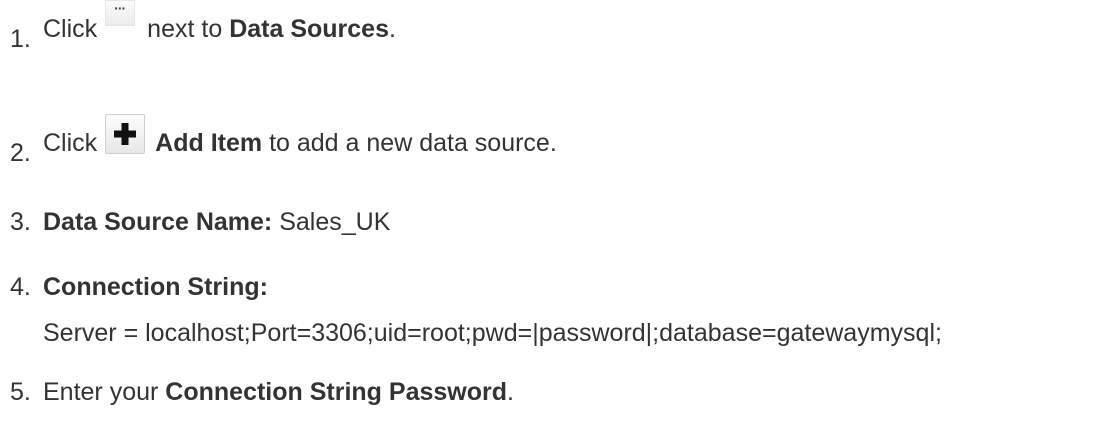 The width and height of the screenshot is (1111, 427). I want to click on plus-icon, so click(125, 134).